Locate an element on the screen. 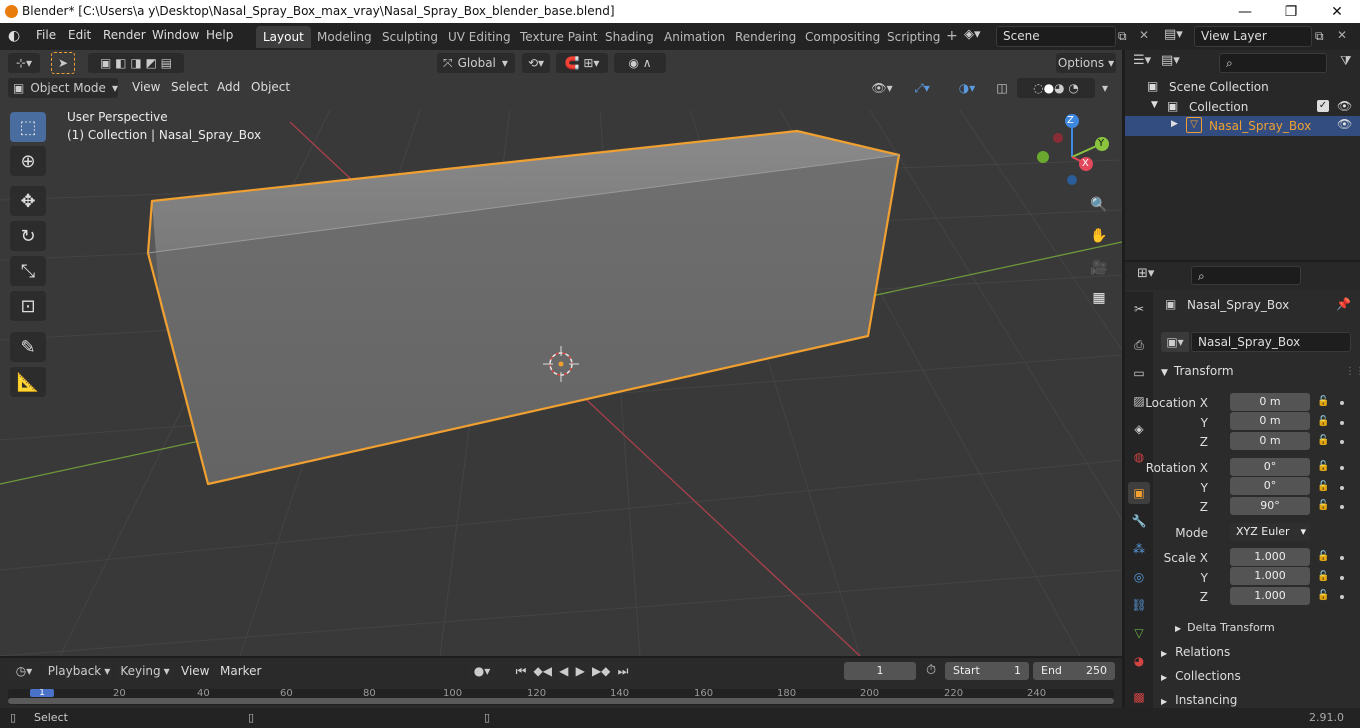 This screenshot has height=728, width=1360. menu-window: Window is located at coordinates (175, 37).